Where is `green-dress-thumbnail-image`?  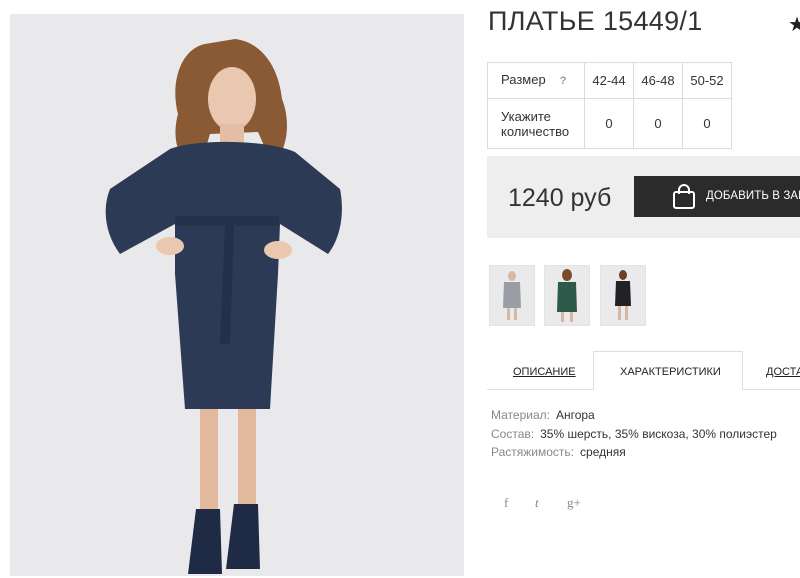 green-dress-thumbnail-image is located at coordinates (567, 295).